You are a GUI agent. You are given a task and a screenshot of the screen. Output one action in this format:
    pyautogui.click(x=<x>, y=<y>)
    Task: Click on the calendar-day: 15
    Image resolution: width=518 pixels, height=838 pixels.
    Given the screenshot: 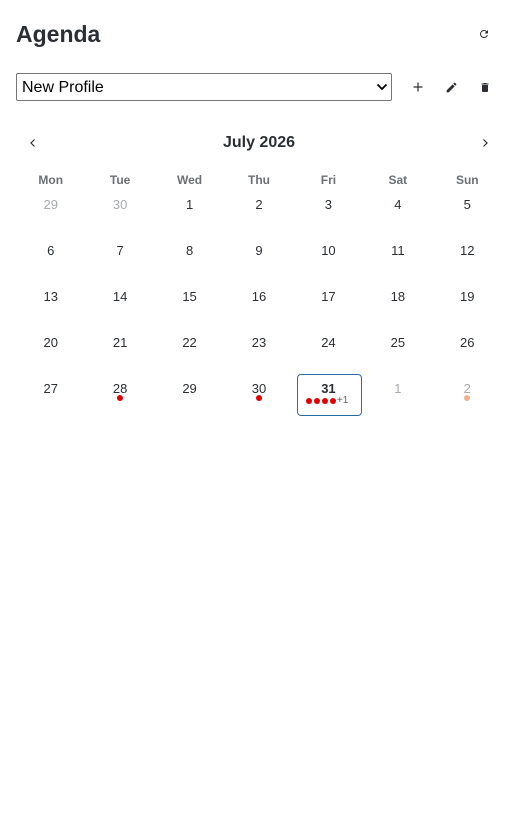 What is the action you would take?
    pyautogui.click(x=189, y=305)
    